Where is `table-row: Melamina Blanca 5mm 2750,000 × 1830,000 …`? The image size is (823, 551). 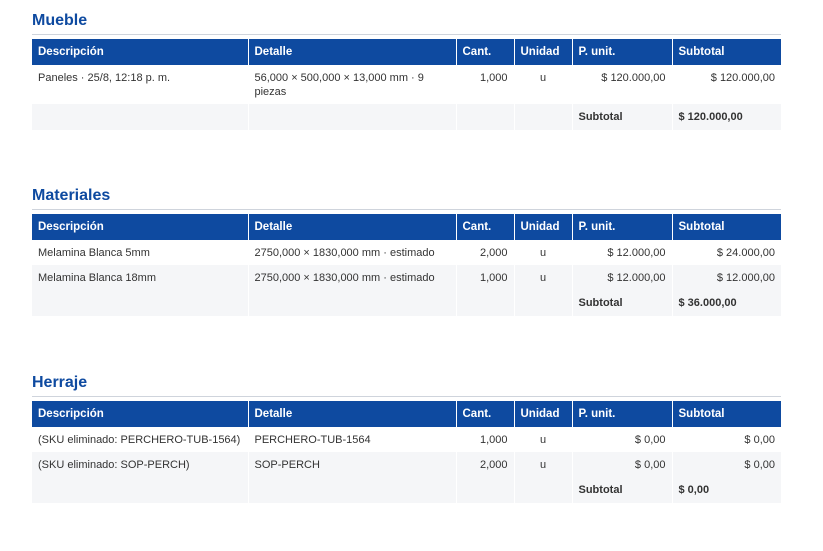 table-row: Melamina Blanca 5mm 2750,000 × 1830,000 … is located at coordinates (406, 252).